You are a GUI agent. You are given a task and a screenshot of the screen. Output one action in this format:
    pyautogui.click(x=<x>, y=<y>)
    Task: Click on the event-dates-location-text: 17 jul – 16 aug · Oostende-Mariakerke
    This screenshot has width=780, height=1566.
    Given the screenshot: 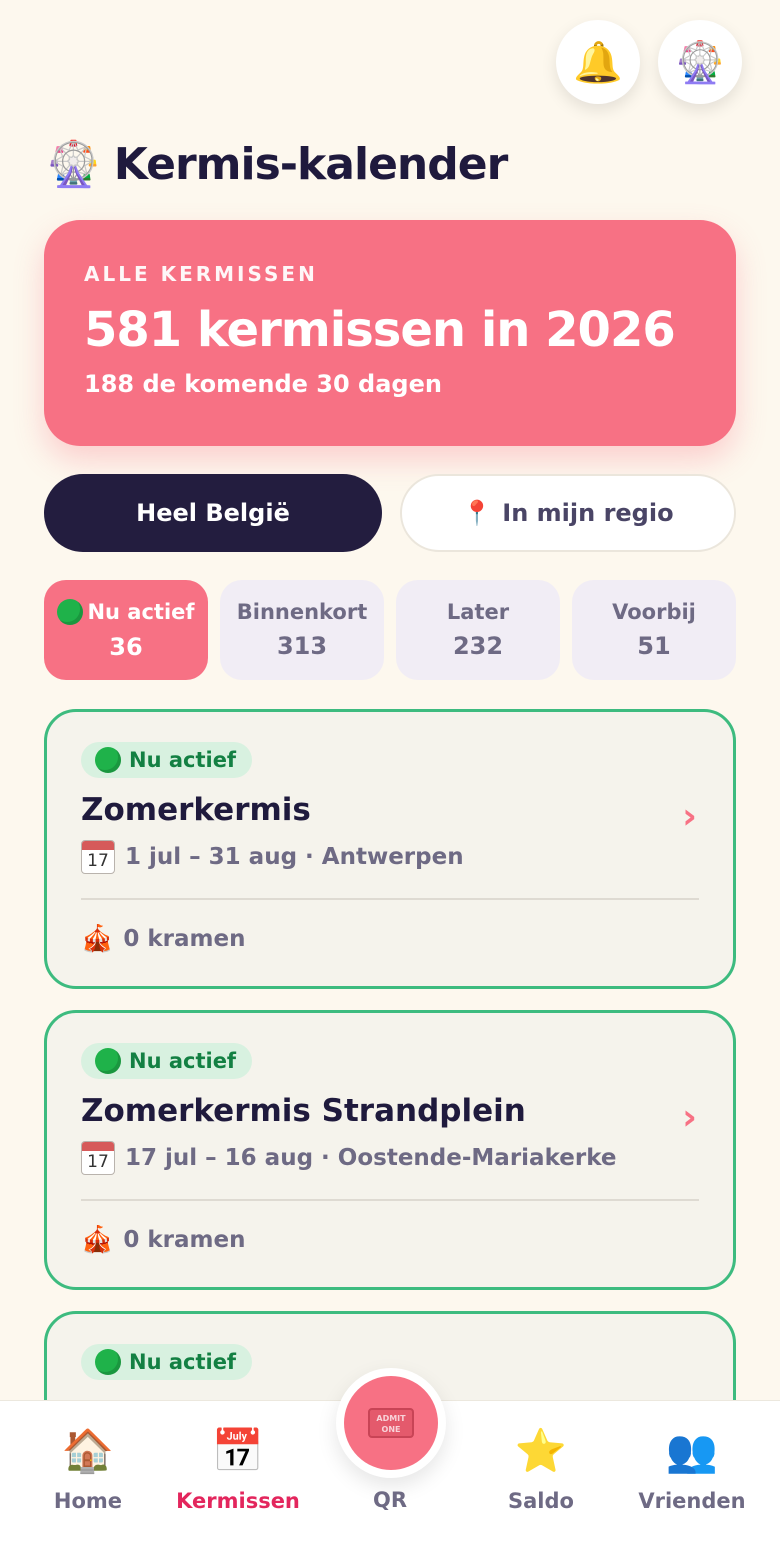 What is the action you would take?
    pyautogui.click(x=371, y=1158)
    